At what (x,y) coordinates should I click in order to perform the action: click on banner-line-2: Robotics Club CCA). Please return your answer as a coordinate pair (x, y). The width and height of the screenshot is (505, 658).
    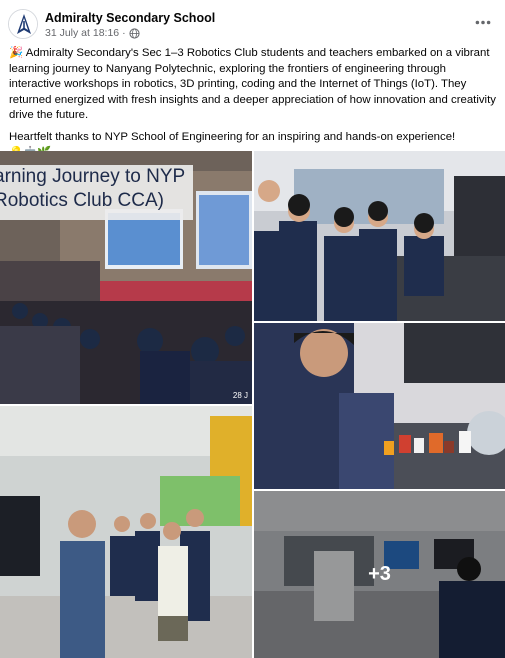
    Looking at the image, I should click on (82, 200).